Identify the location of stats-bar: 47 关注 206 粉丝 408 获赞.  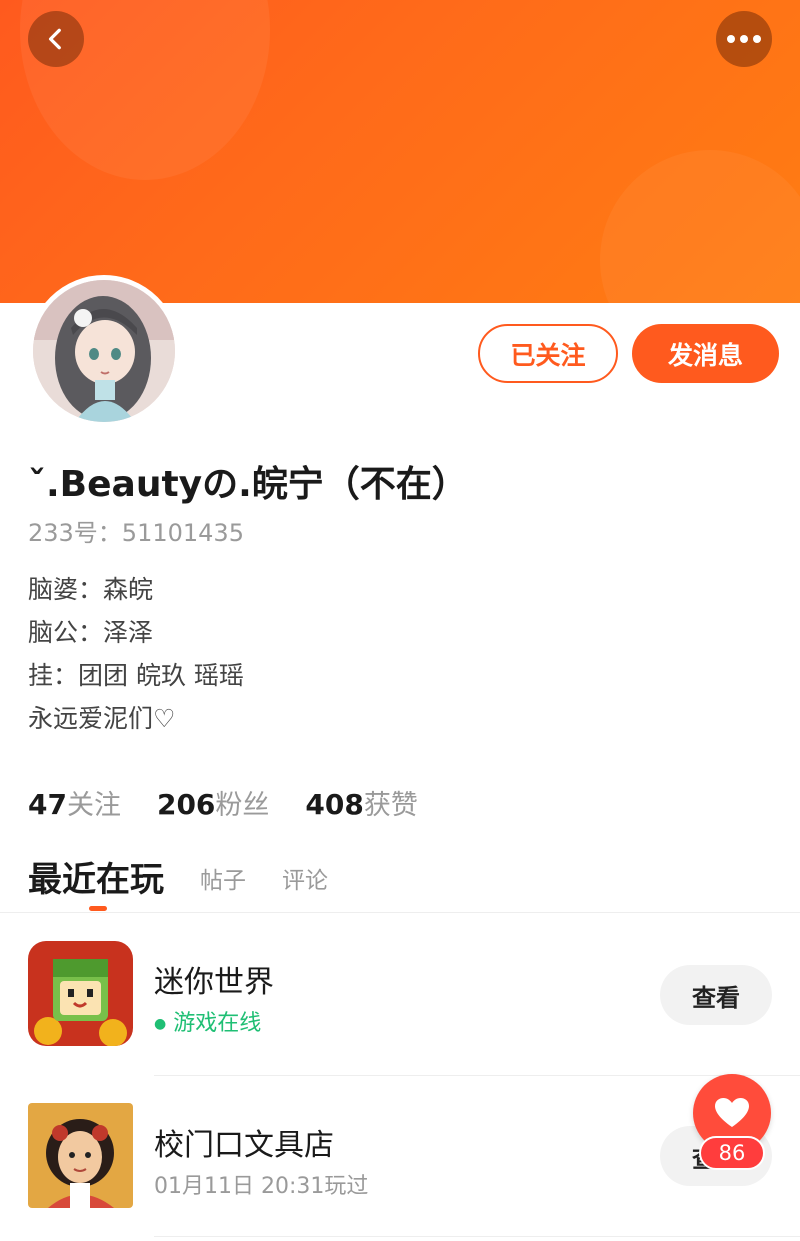
(241, 802).